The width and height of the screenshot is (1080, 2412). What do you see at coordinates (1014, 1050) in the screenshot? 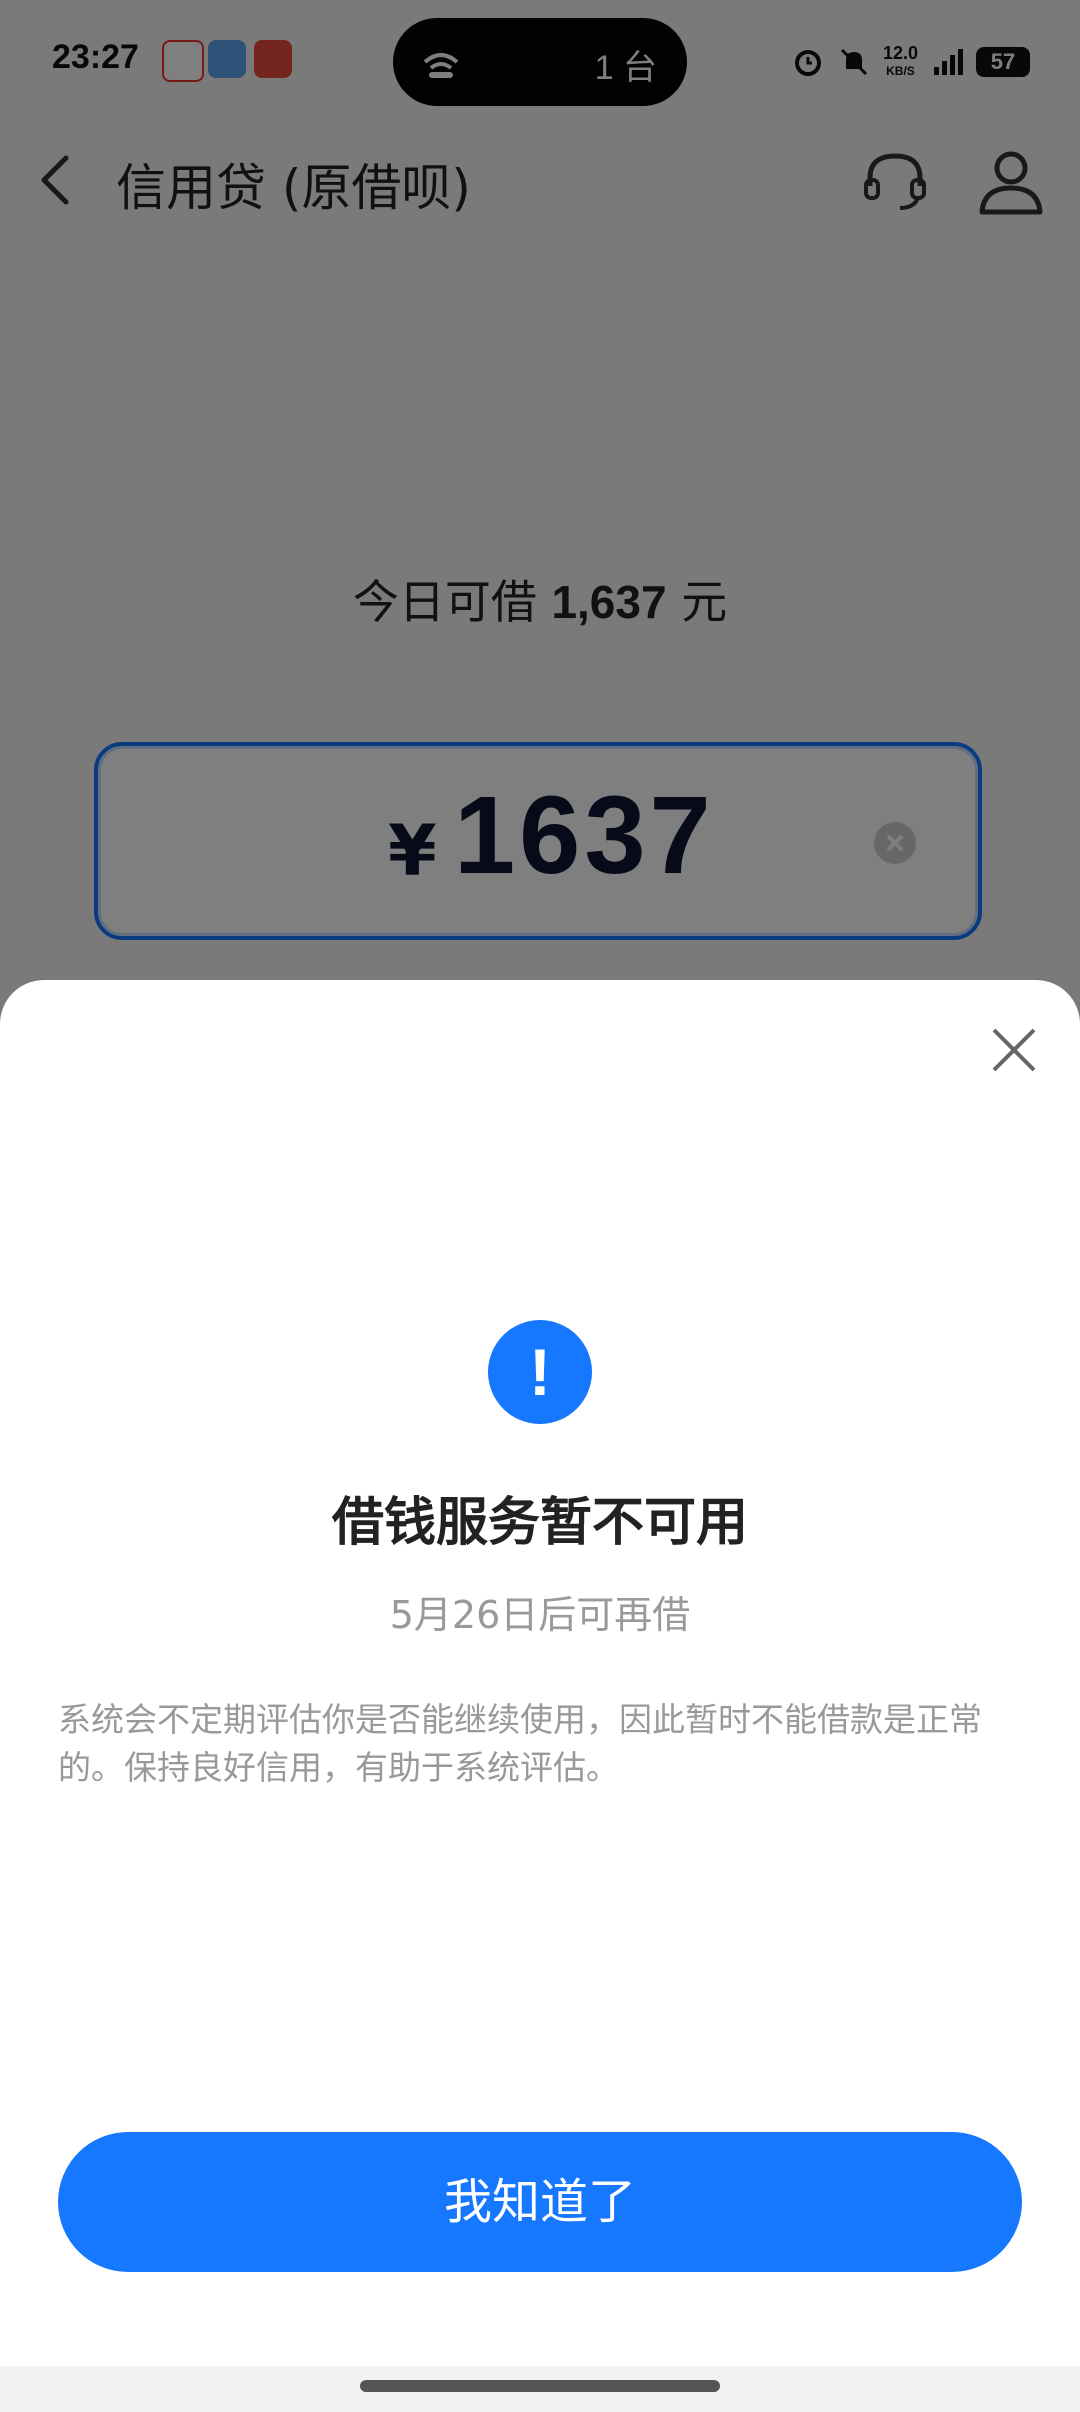
I see `close-icon` at bounding box center [1014, 1050].